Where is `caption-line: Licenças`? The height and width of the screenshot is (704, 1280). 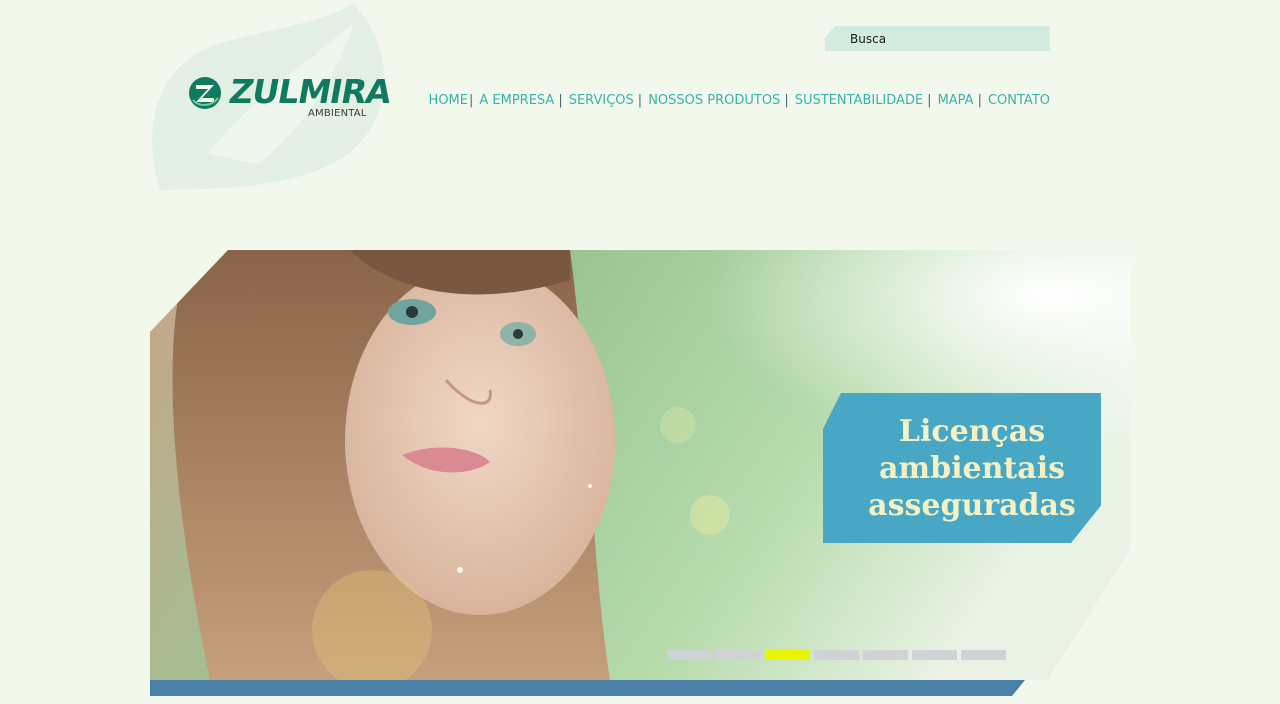 caption-line: Licenças is located at coordinates (972, 431).